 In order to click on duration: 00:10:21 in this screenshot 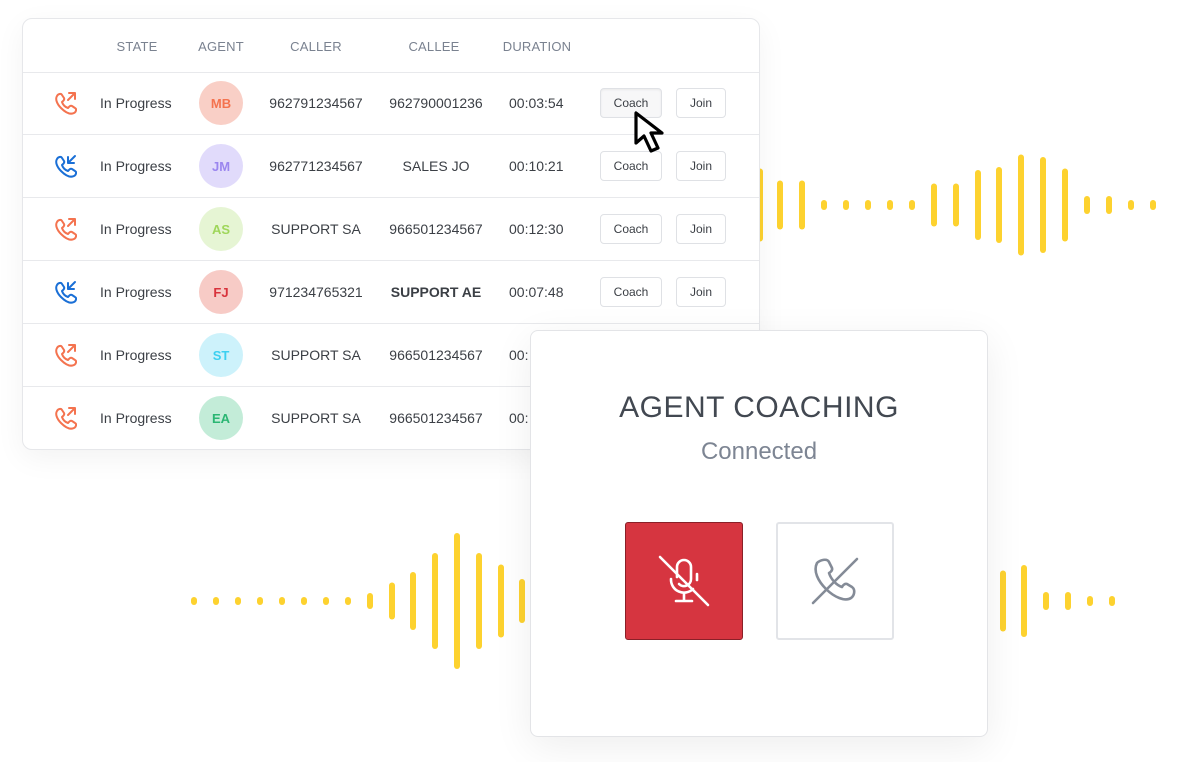, I will do `click(536, 166)`.